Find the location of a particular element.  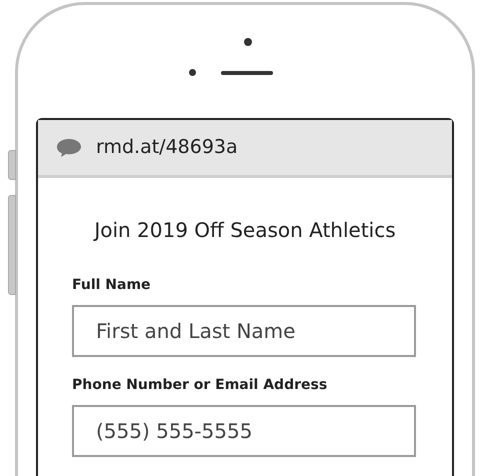

input-field: First and Last Name is located at coordinates (244, 331).